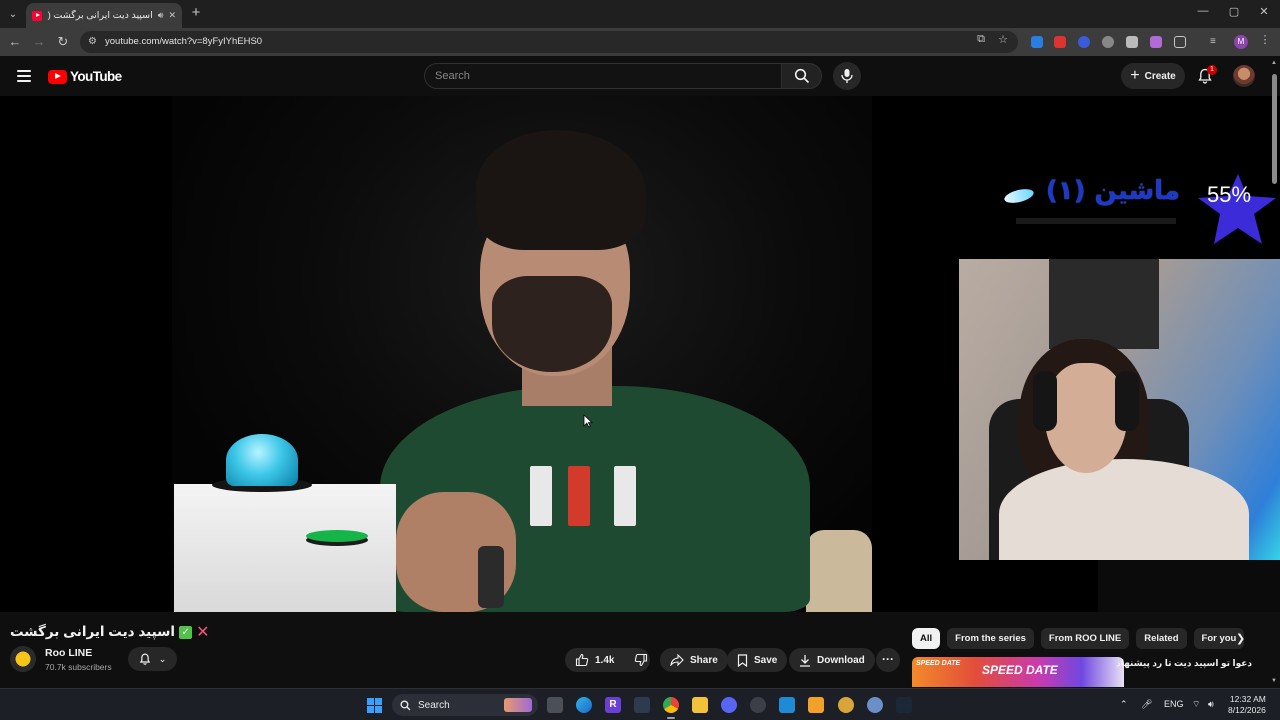 The height and width of the screenshot is (720, 1280). Describe the element at coordinates (801, 76) in the screenshot. I see `search-button` at that location.